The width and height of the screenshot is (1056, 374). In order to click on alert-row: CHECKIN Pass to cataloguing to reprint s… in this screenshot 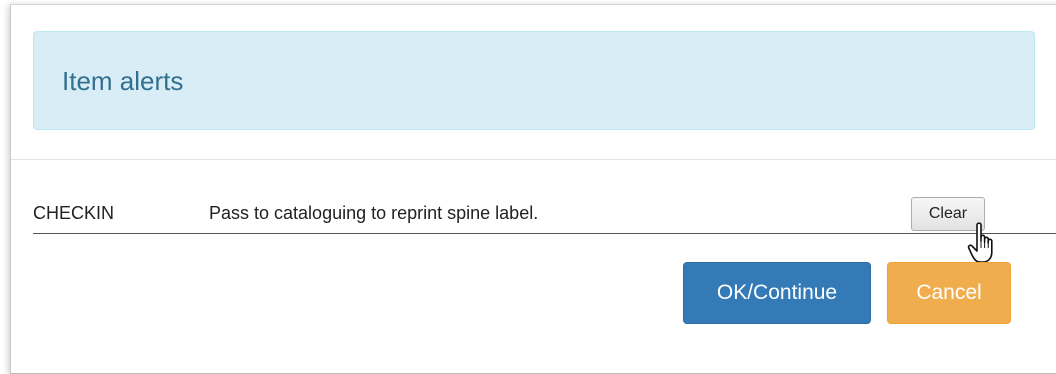, I will do `click(544, 211)`.